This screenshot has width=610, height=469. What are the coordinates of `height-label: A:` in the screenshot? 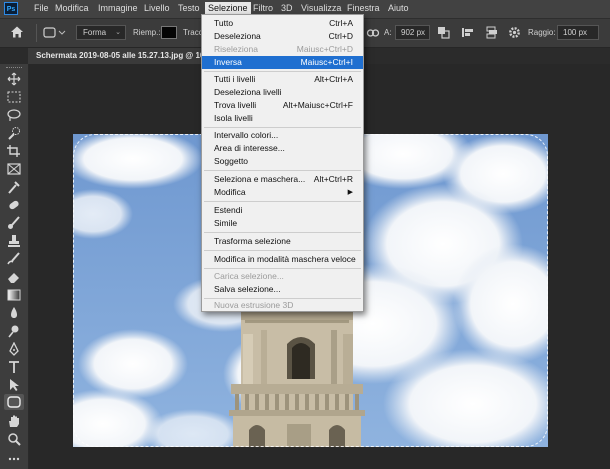 It's located at (388, 32).